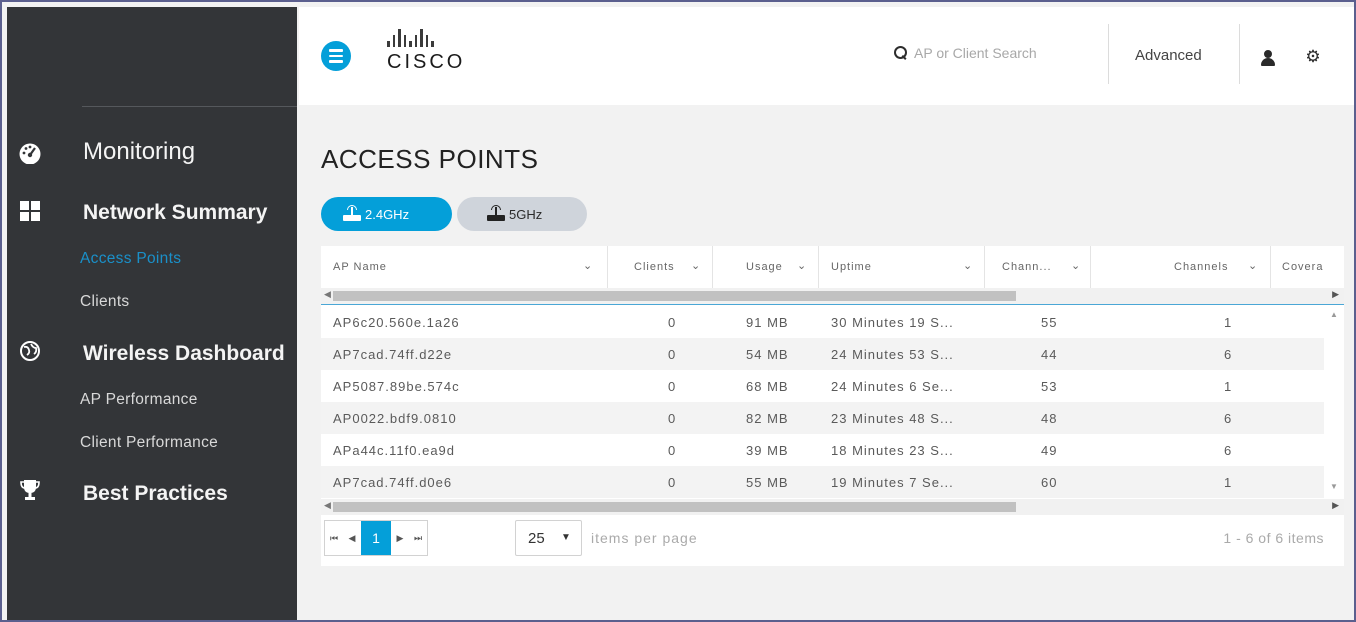 The width and height of the screenshot is (1356, 622). I want to click on sidebar-section-network-summary: Network Summary, so click(152, 213).